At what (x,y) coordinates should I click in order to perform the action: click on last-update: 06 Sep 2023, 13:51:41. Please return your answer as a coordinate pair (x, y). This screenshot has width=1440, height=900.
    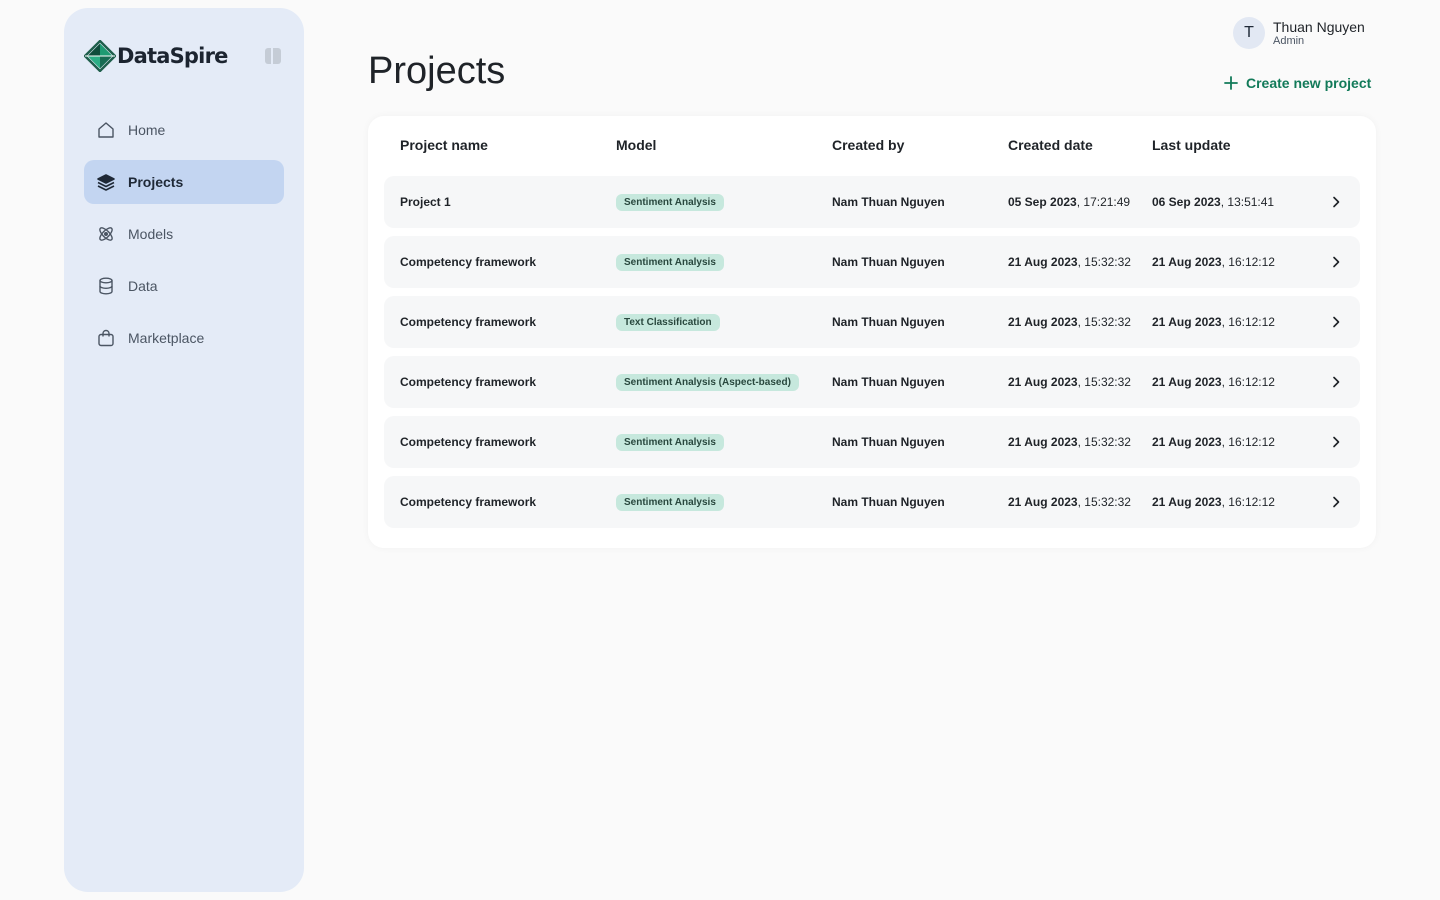
    Looking at the image, I should click on (1213, 202).